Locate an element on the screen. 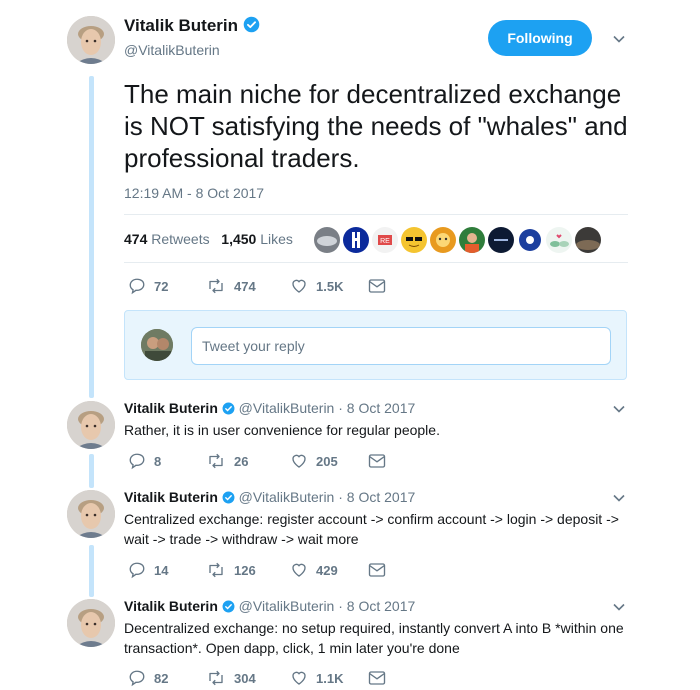  reply-actions: 8 26 205 is located at coordinates (257, 461).